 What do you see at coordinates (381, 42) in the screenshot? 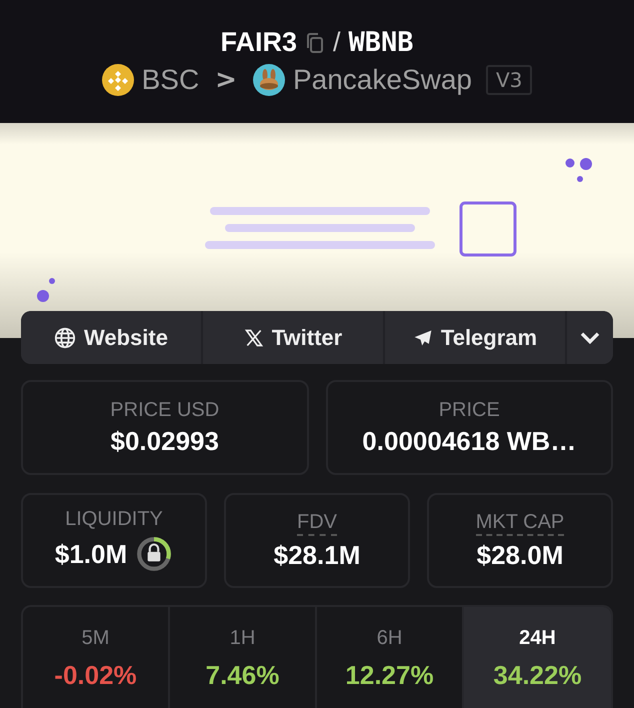
I see `quote-token: WBNB` at bounding box center [381, 42].